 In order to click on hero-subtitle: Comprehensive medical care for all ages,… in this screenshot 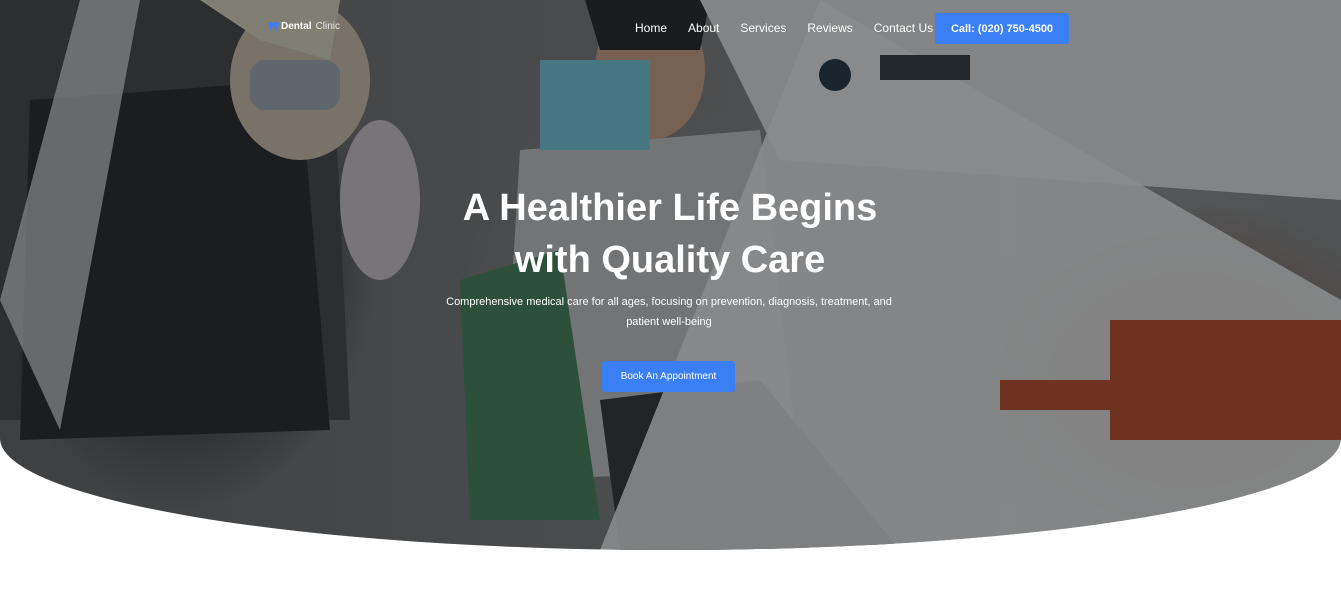, I will do `click(669, 312)`.